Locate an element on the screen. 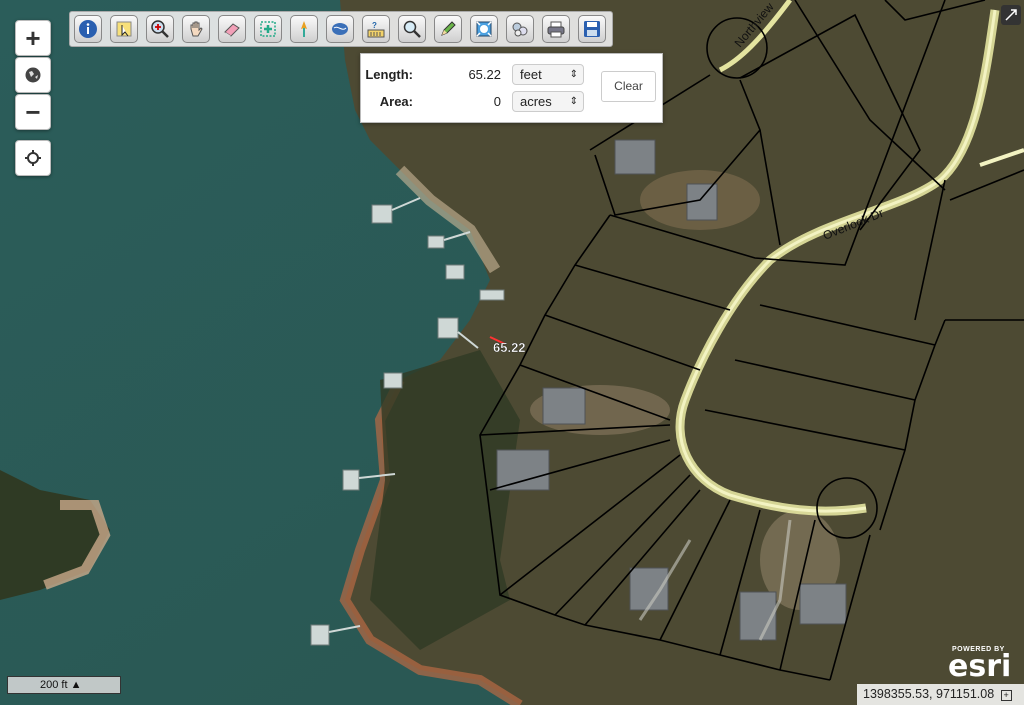 The width and height of the screenshot is (1024, 705). eraser-icon is located at coordinates (232, 30).